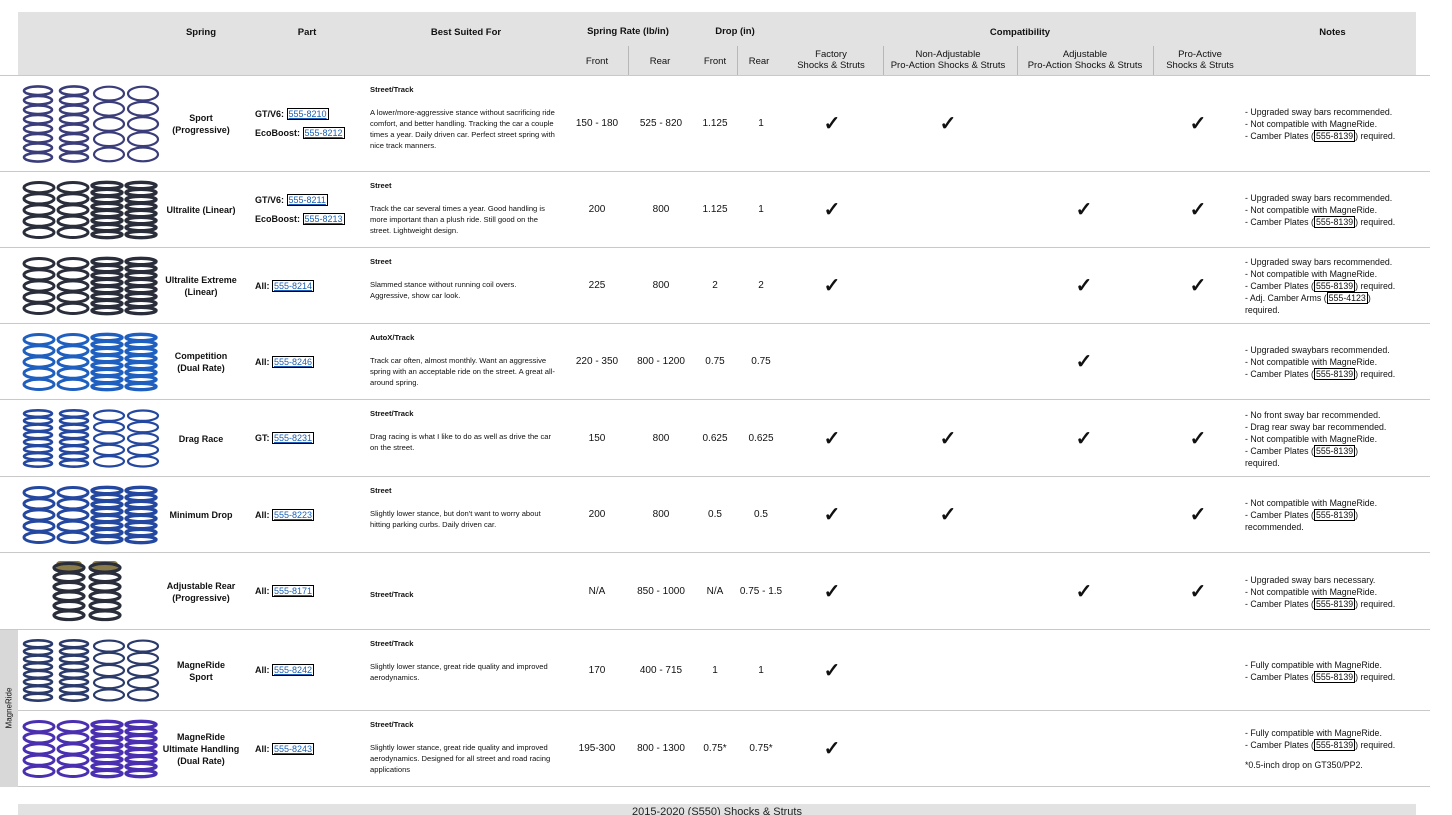 The image size is (1452, 815). What do you see at coordinates (323, 219) in the screenshot?
I see `part-number-link: 555-8213` at bounding box center [323, 219].